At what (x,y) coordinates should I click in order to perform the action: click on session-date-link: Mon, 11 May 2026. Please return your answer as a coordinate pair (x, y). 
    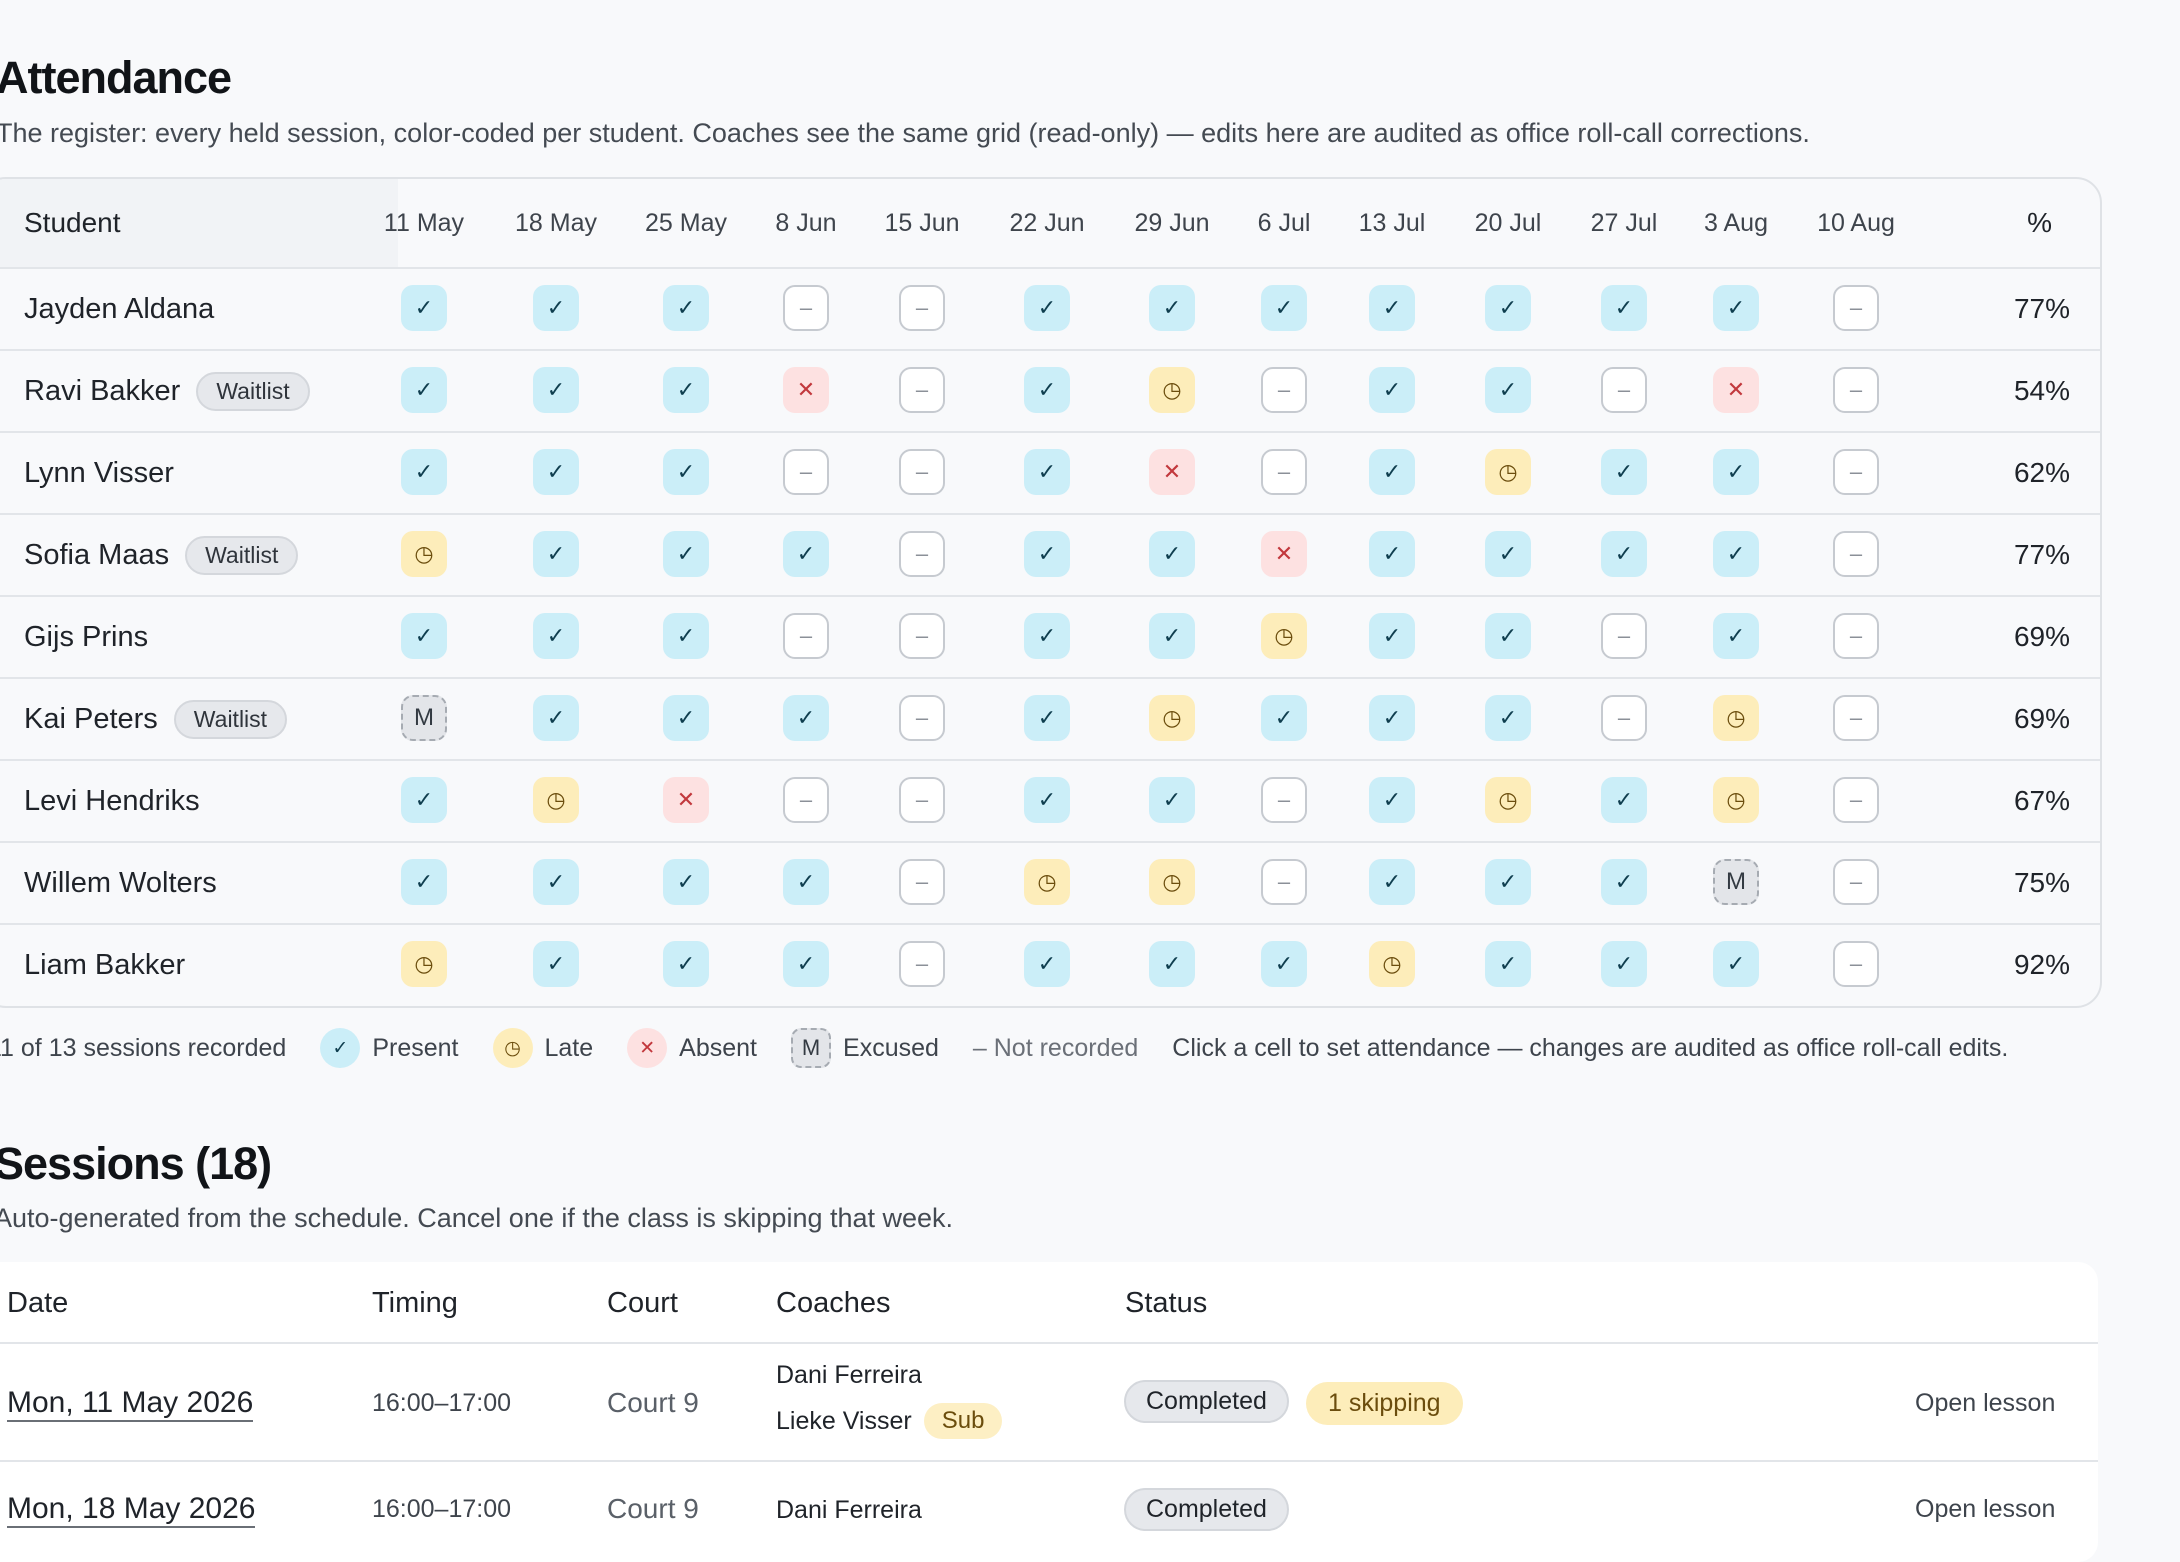
    Looking at the image, I should click on (130, 1404).